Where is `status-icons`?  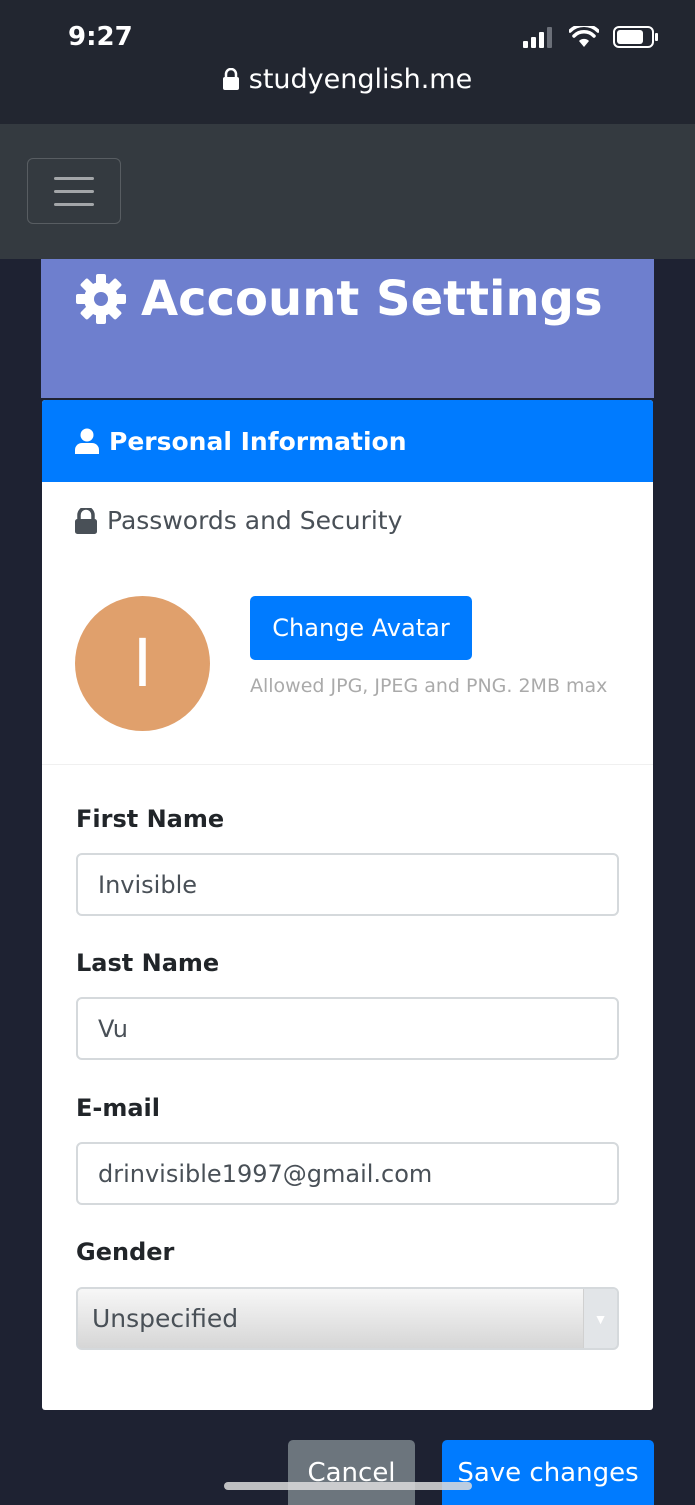
status-icons is located at coordinates (591, 37).